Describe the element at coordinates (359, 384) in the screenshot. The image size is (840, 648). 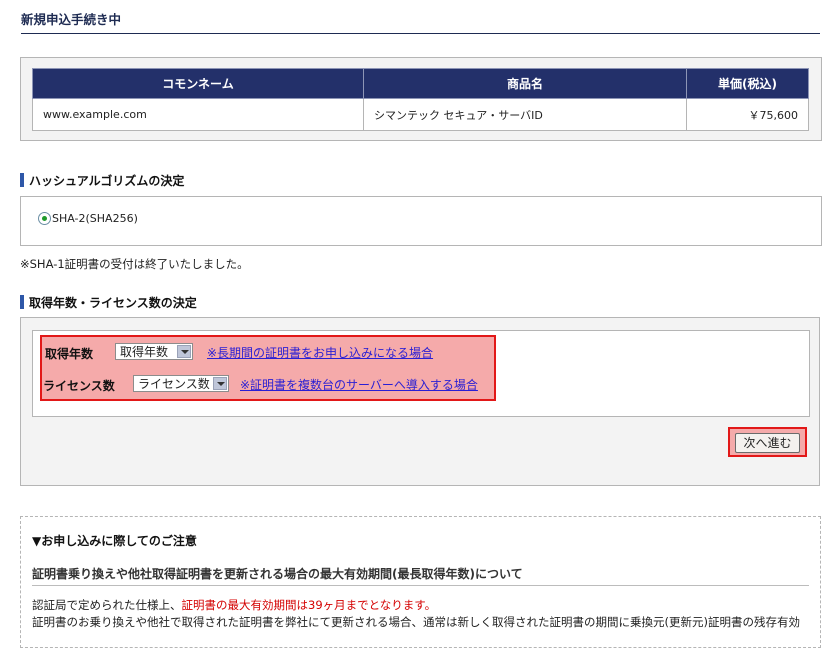
I see `multi-server-link: ※証明書を複数台のサーバーへ導入する場合` at that location.